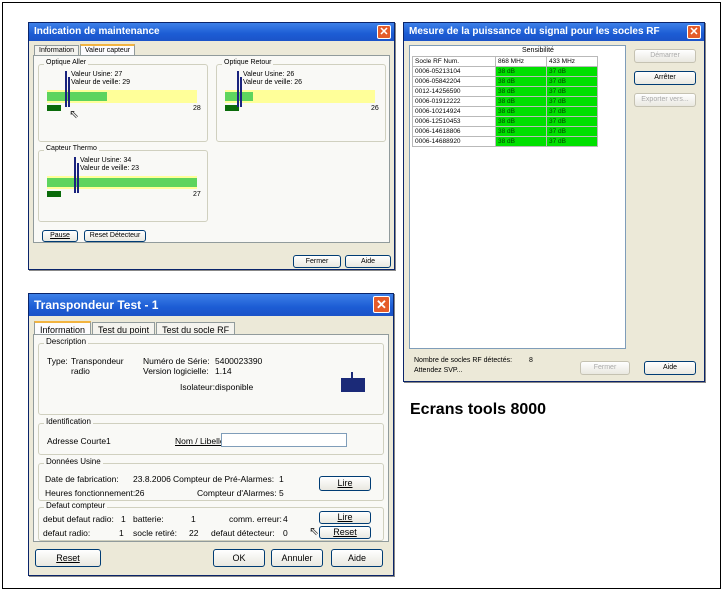 Image resolution: width=725 pixels, height=593 pixels. I want to click on type-value: Transpondeur radio, so click(97, 366).